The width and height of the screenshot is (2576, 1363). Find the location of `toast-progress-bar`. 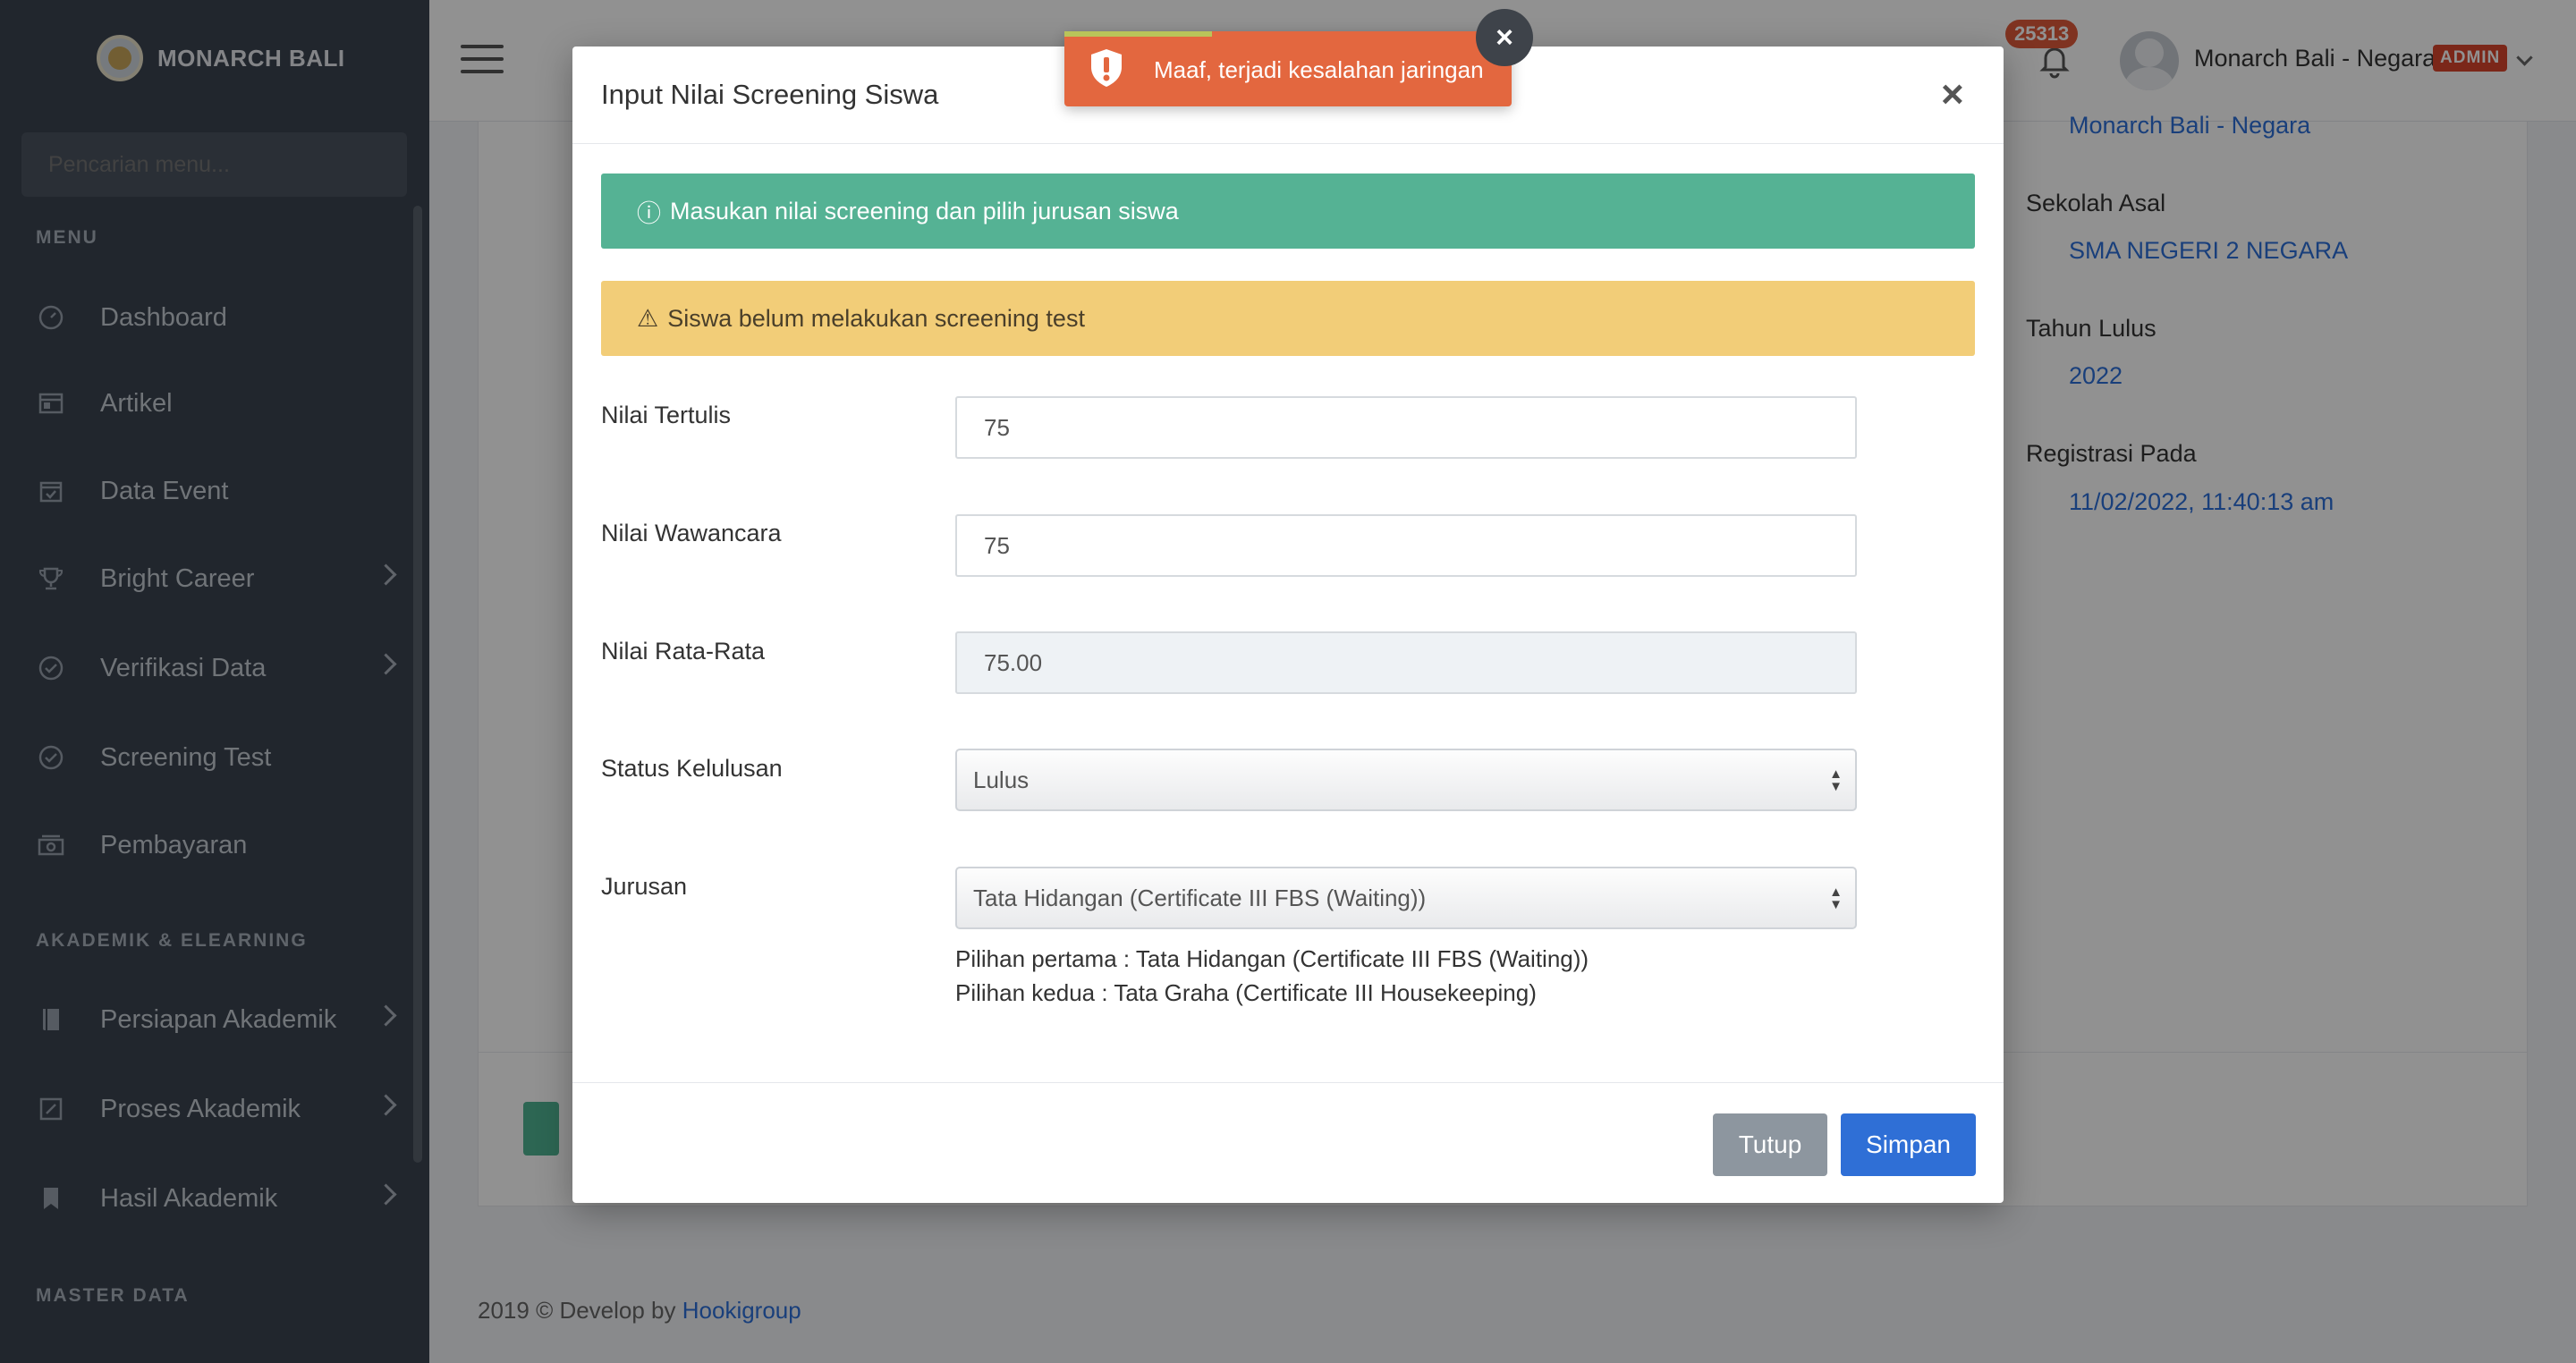

toast-progress-bar is located at coordinates (1138, 34).